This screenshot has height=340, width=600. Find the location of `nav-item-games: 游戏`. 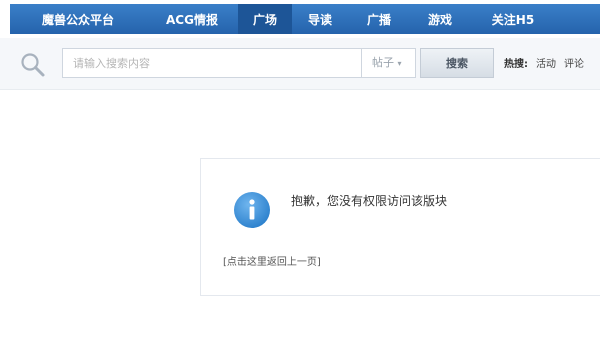

nav-item-games: 游戏 is located at coordinates (440, 19).